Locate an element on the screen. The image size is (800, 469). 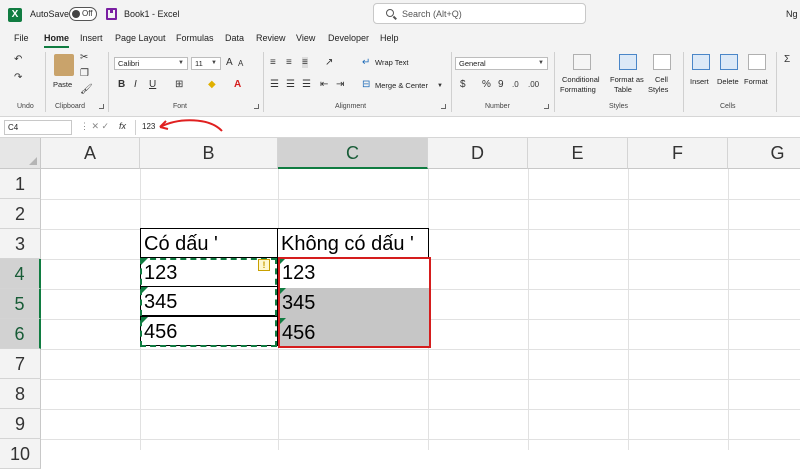
middle-align-icon: ≡ is located at coordinates (289, 62).